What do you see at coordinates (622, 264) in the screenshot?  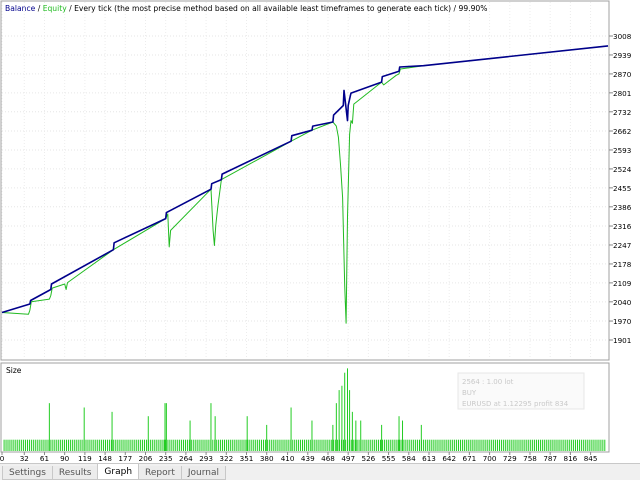 I see `y-tick-label: 2178` at bounding box center [622, 264].